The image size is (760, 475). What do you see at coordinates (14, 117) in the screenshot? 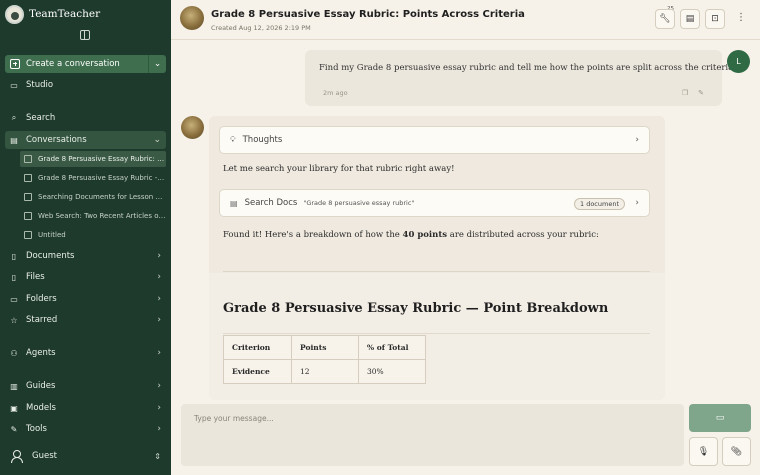
I see `search-icon: ⌕` at bounding box center [14, 117].